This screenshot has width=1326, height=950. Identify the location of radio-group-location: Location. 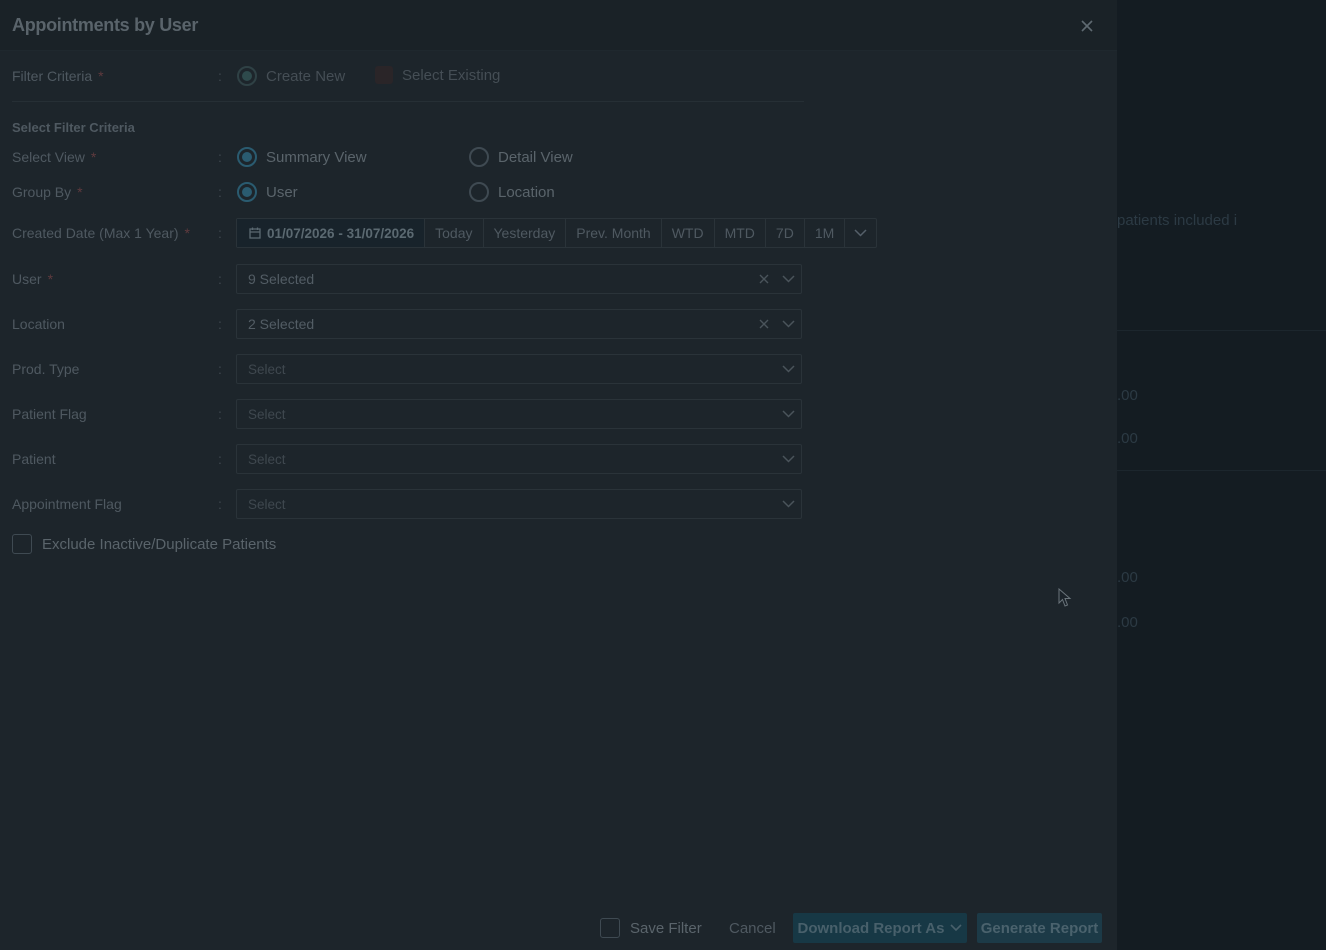
(512, 192).